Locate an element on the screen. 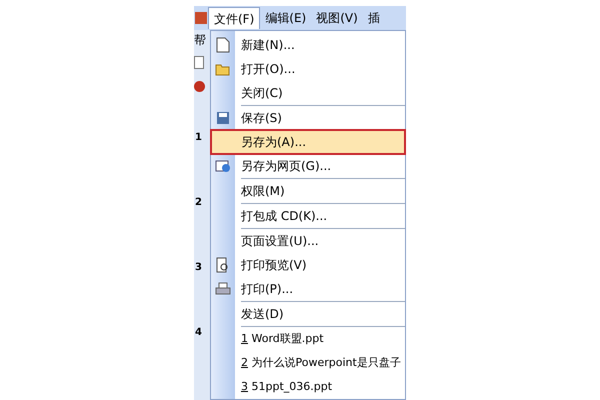  globe-document-icon is located at coordinates (223, 166).